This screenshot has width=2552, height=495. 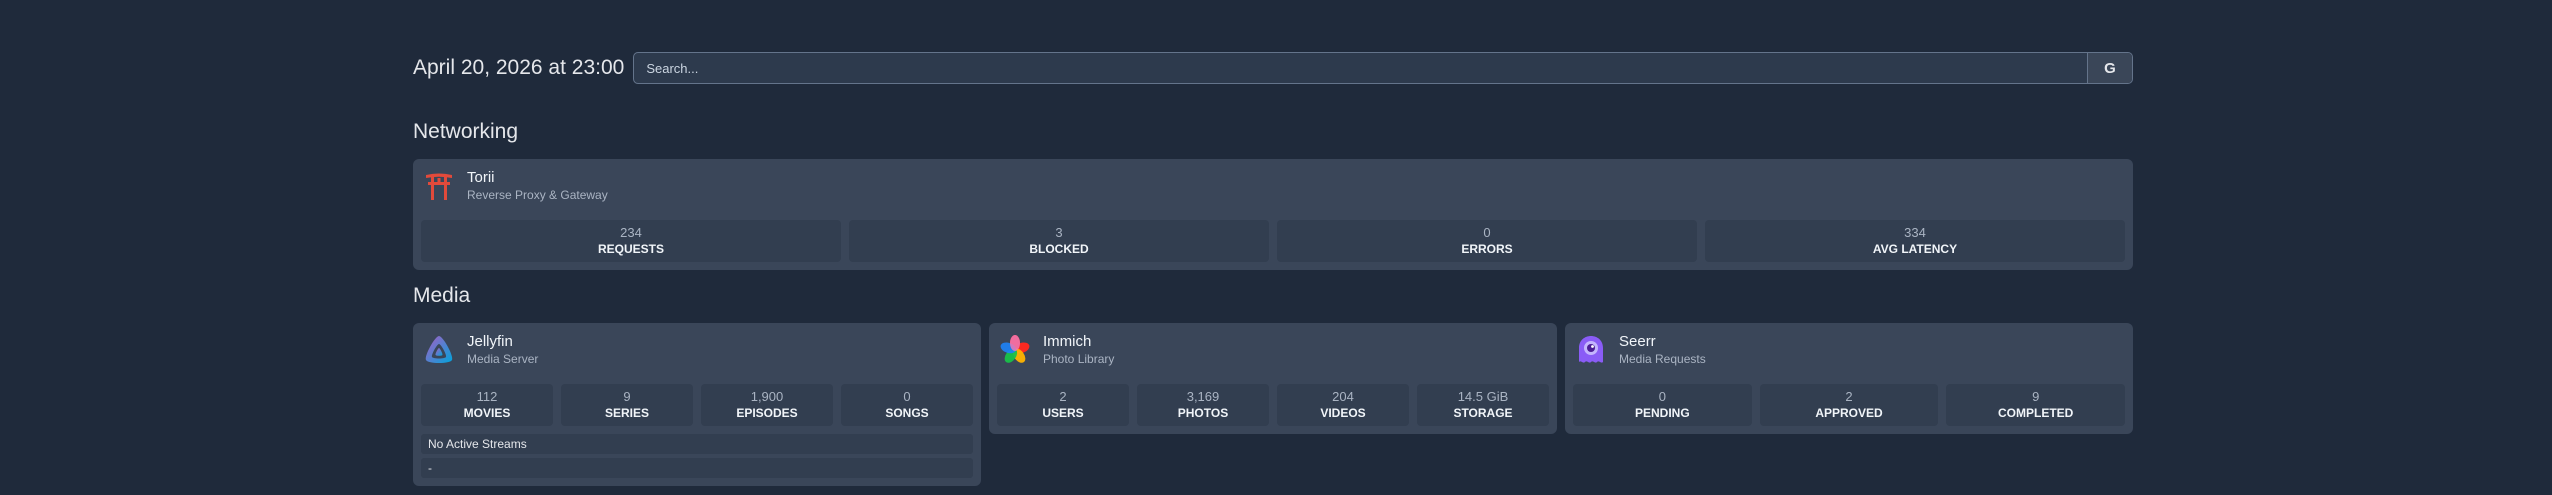 What do you see at coordinates (1662, 405) in the screenshot?
I see `stat-pending: 0 PENDING` at bounding box center [1662, 405].